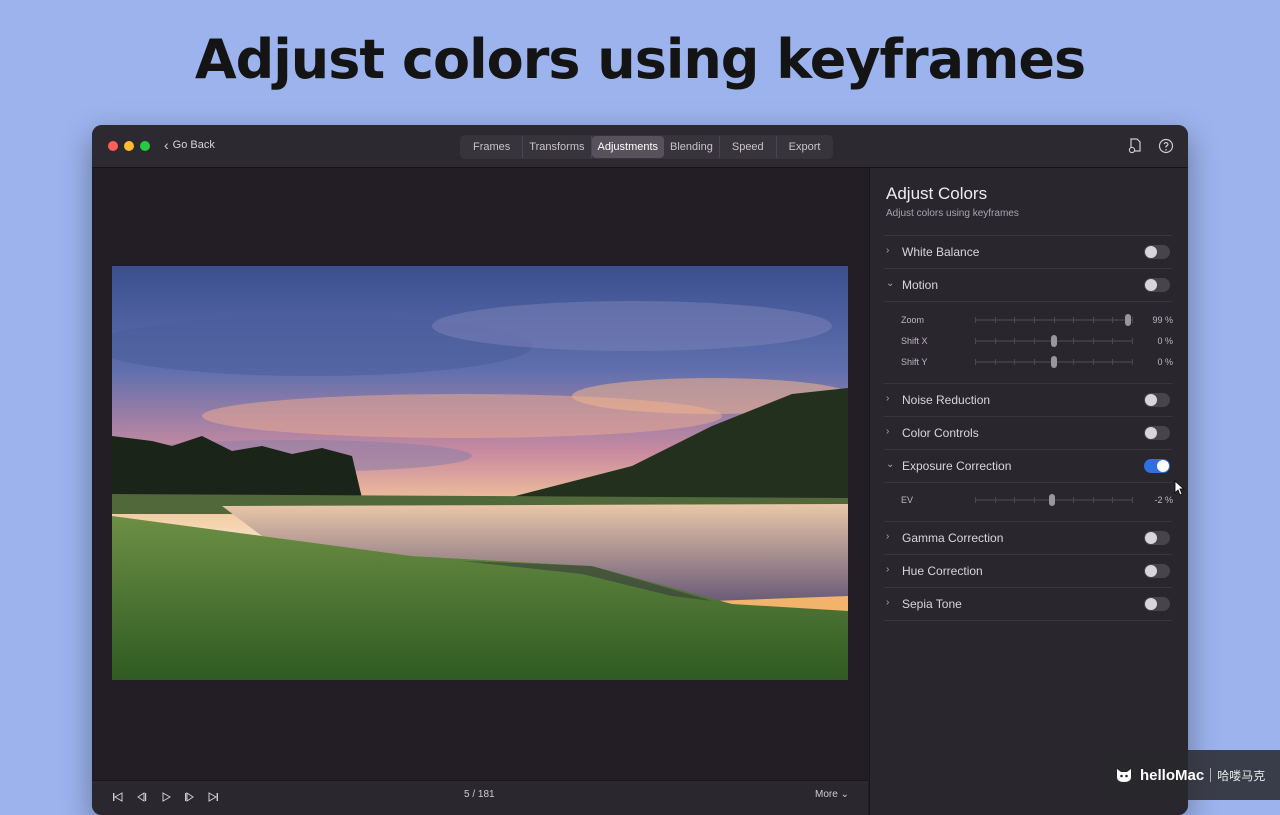  Describe the element at coordinates (189, 145) in the screenshot. I see `go-back-button: ‹ Go Back` at that location.